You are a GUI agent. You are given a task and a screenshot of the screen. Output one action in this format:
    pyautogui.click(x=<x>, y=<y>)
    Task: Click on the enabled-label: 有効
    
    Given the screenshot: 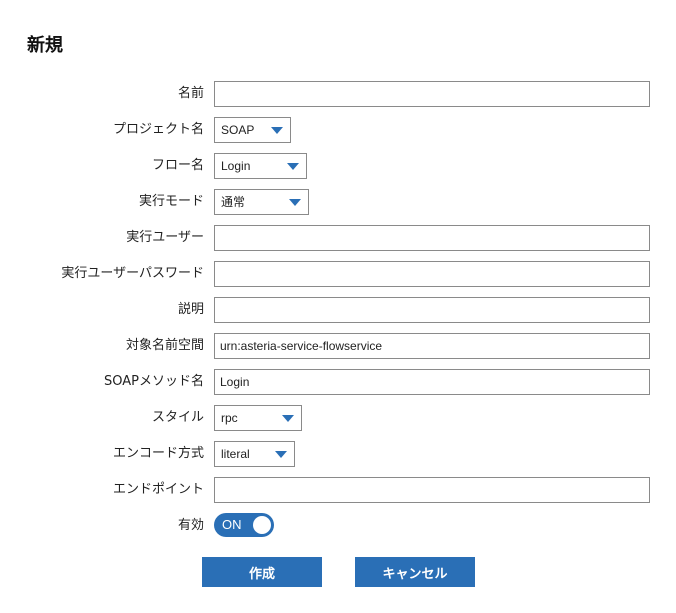 What is the action you would take?
    pyautogui.click(x=190, y=525)
    